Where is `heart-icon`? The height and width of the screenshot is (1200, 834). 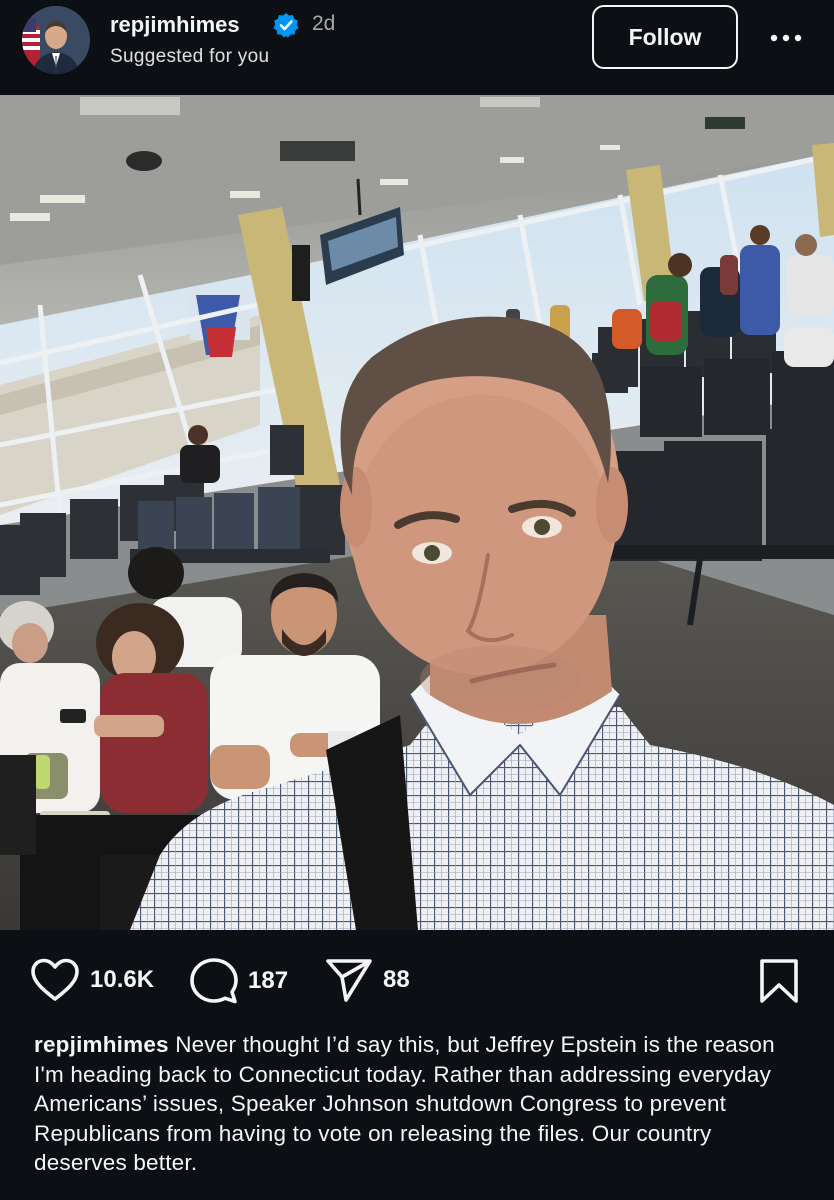 heart-icon is located at coordinates (55, 979).